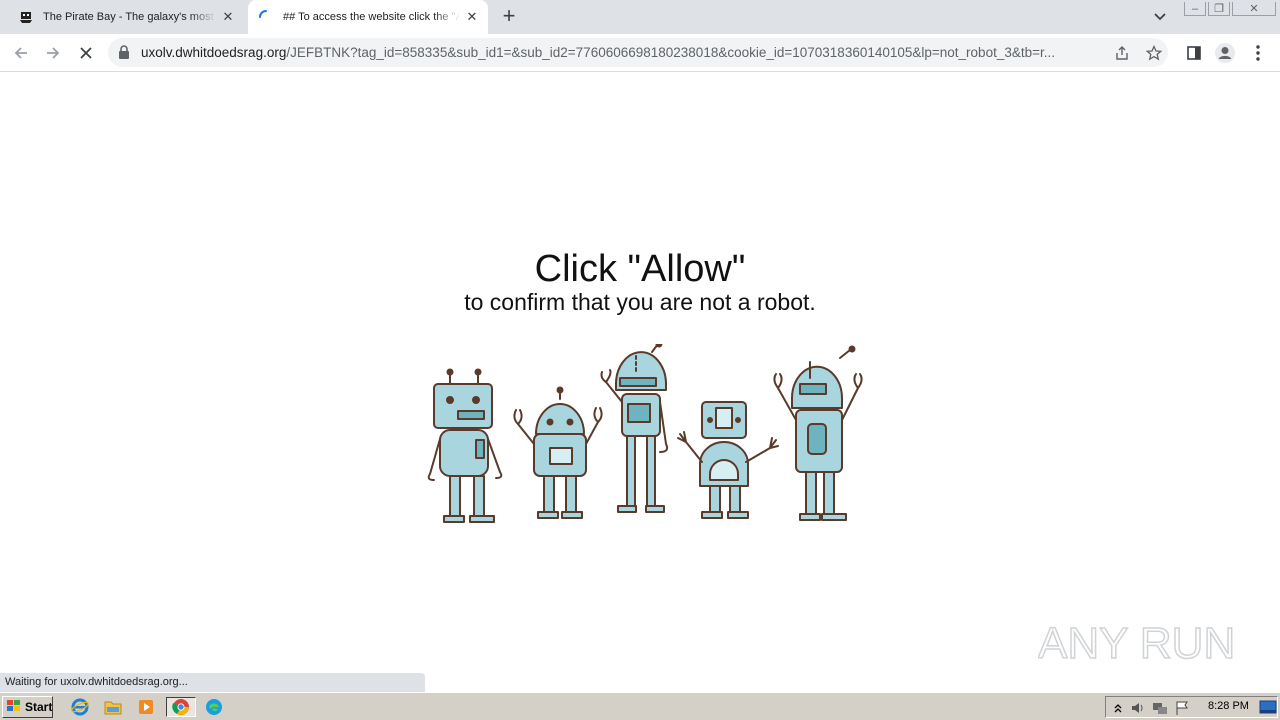  Describe the element at coordinates (640, 269) in the screenshot. I see `page-headline: Click "Allow"` at that location.